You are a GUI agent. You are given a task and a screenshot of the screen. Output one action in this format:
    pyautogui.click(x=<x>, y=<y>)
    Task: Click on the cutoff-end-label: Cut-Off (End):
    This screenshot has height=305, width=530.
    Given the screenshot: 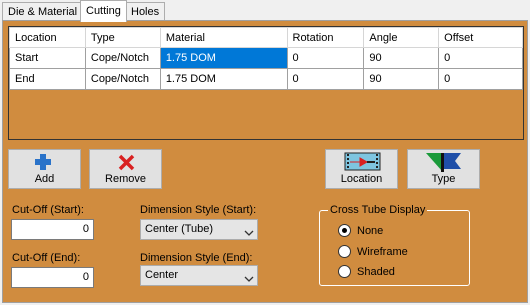 What is the action you would take?
    pyautogui.click(x=46, y=258)
    